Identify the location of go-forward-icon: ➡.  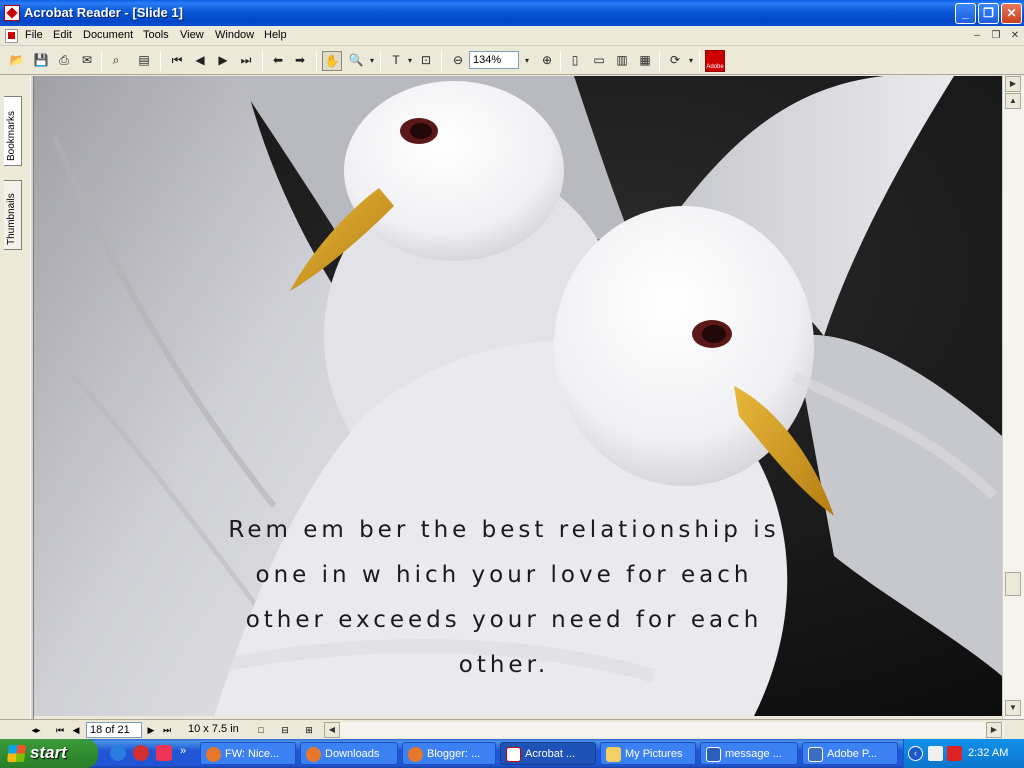
(300, 61).